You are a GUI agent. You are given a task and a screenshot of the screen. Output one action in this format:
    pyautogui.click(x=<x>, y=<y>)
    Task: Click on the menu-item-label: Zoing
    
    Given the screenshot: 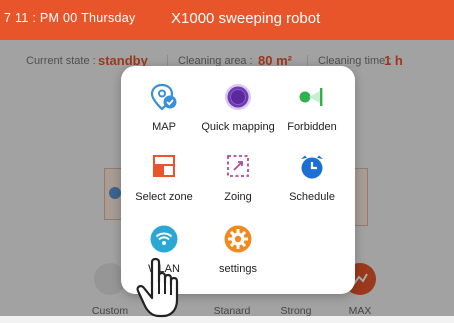 What is the action you would take?
    pyautogui.click(x=238, y=197)
    